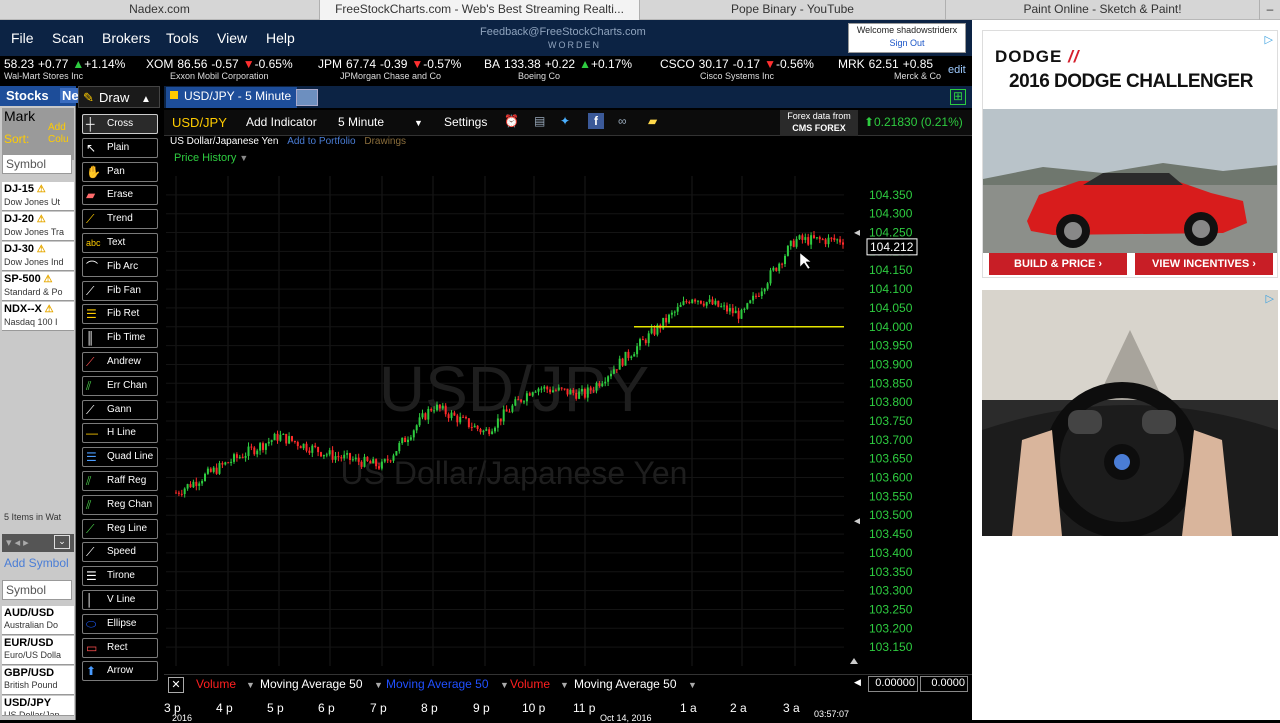 This screenshot has width=1280, height=723. What do you see at coordinates (563, 32) in the screenshot?
I see `feedback-link: Feedback@FreeStockCharts.com` at bounding box center [563, 32].